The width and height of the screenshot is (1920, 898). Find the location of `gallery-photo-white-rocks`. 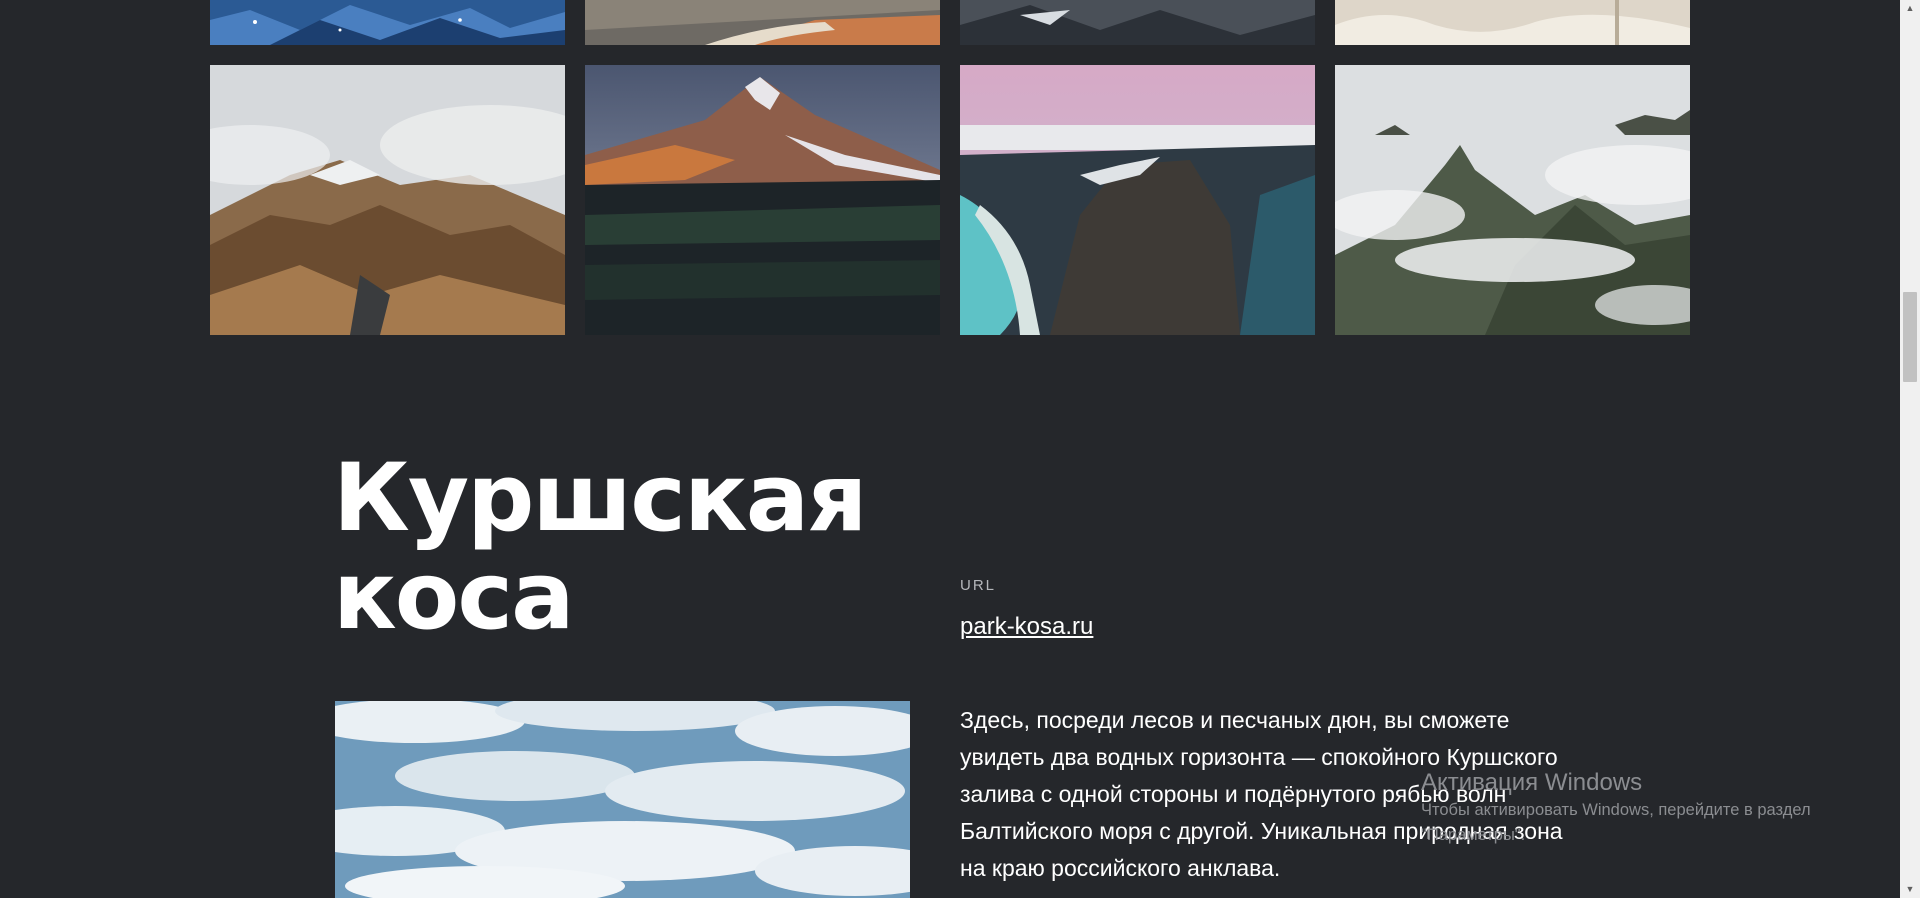

gallery-photo-white-rocks is located at coordinates (1512, 22).